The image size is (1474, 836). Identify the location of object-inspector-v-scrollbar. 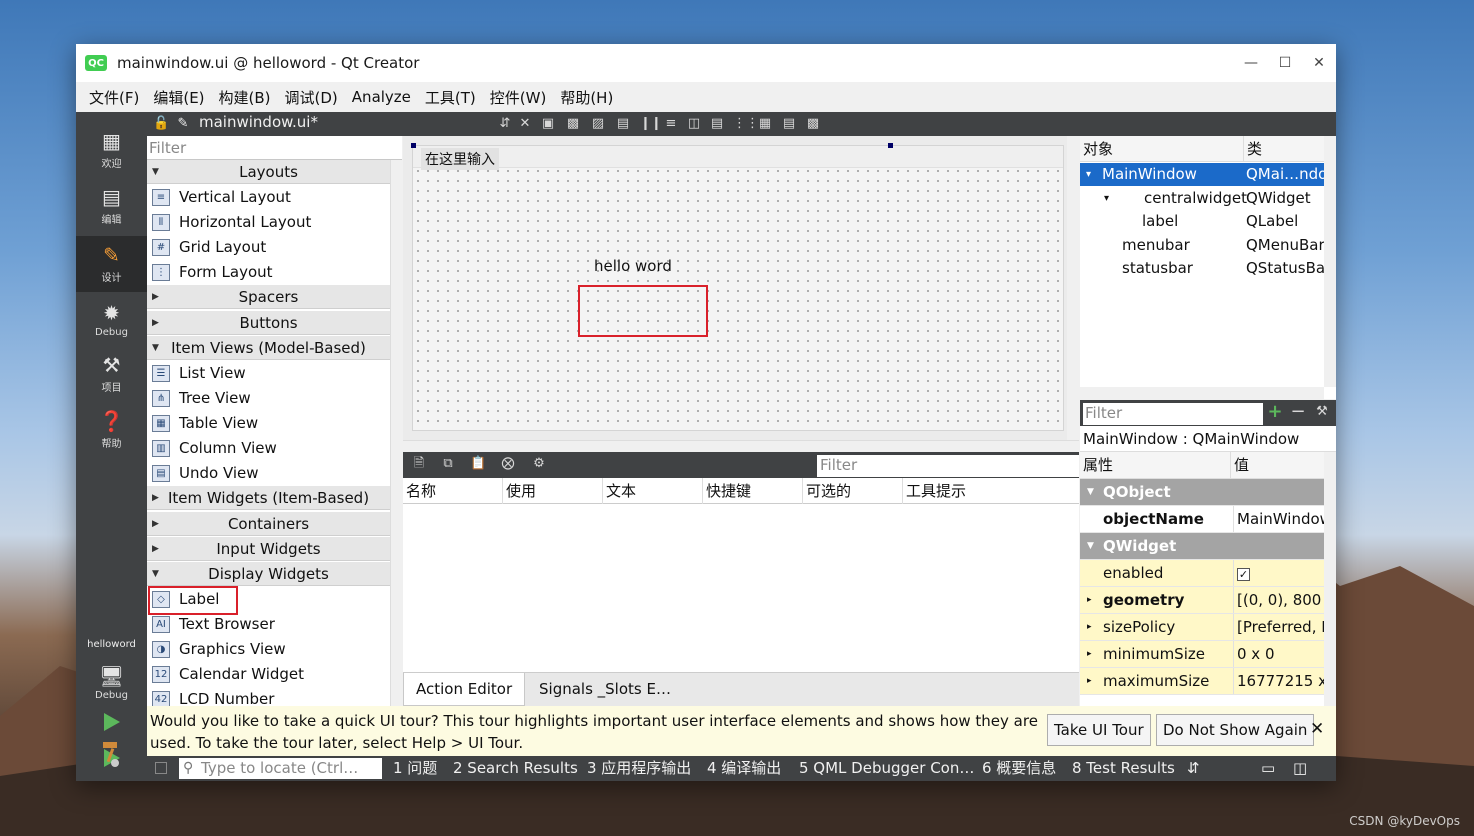
(1330, 261).